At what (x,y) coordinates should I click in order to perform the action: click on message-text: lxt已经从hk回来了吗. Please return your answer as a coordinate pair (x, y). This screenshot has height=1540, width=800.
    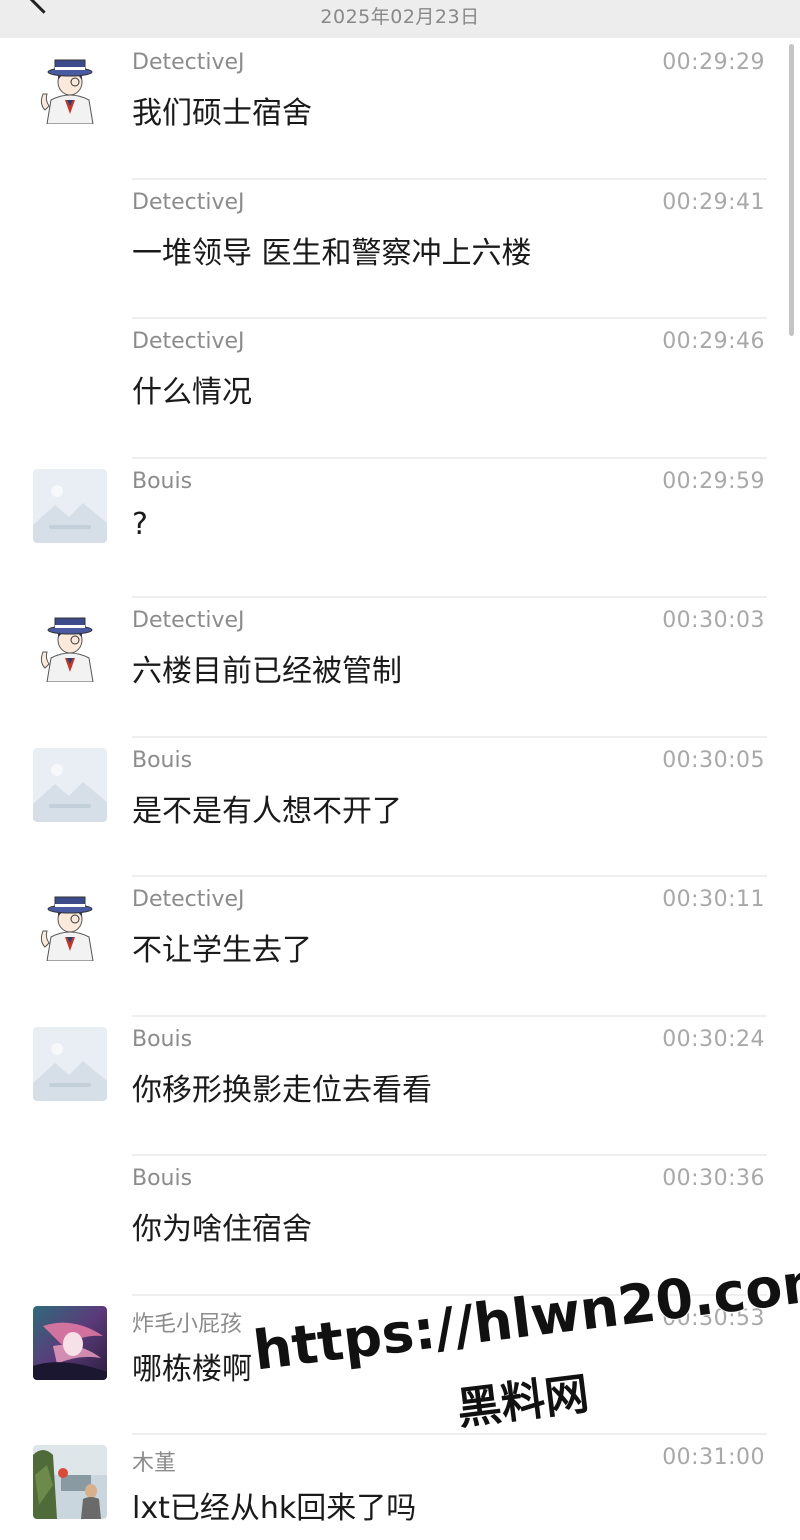
    Looking at the image, I should click on (274, 1505).